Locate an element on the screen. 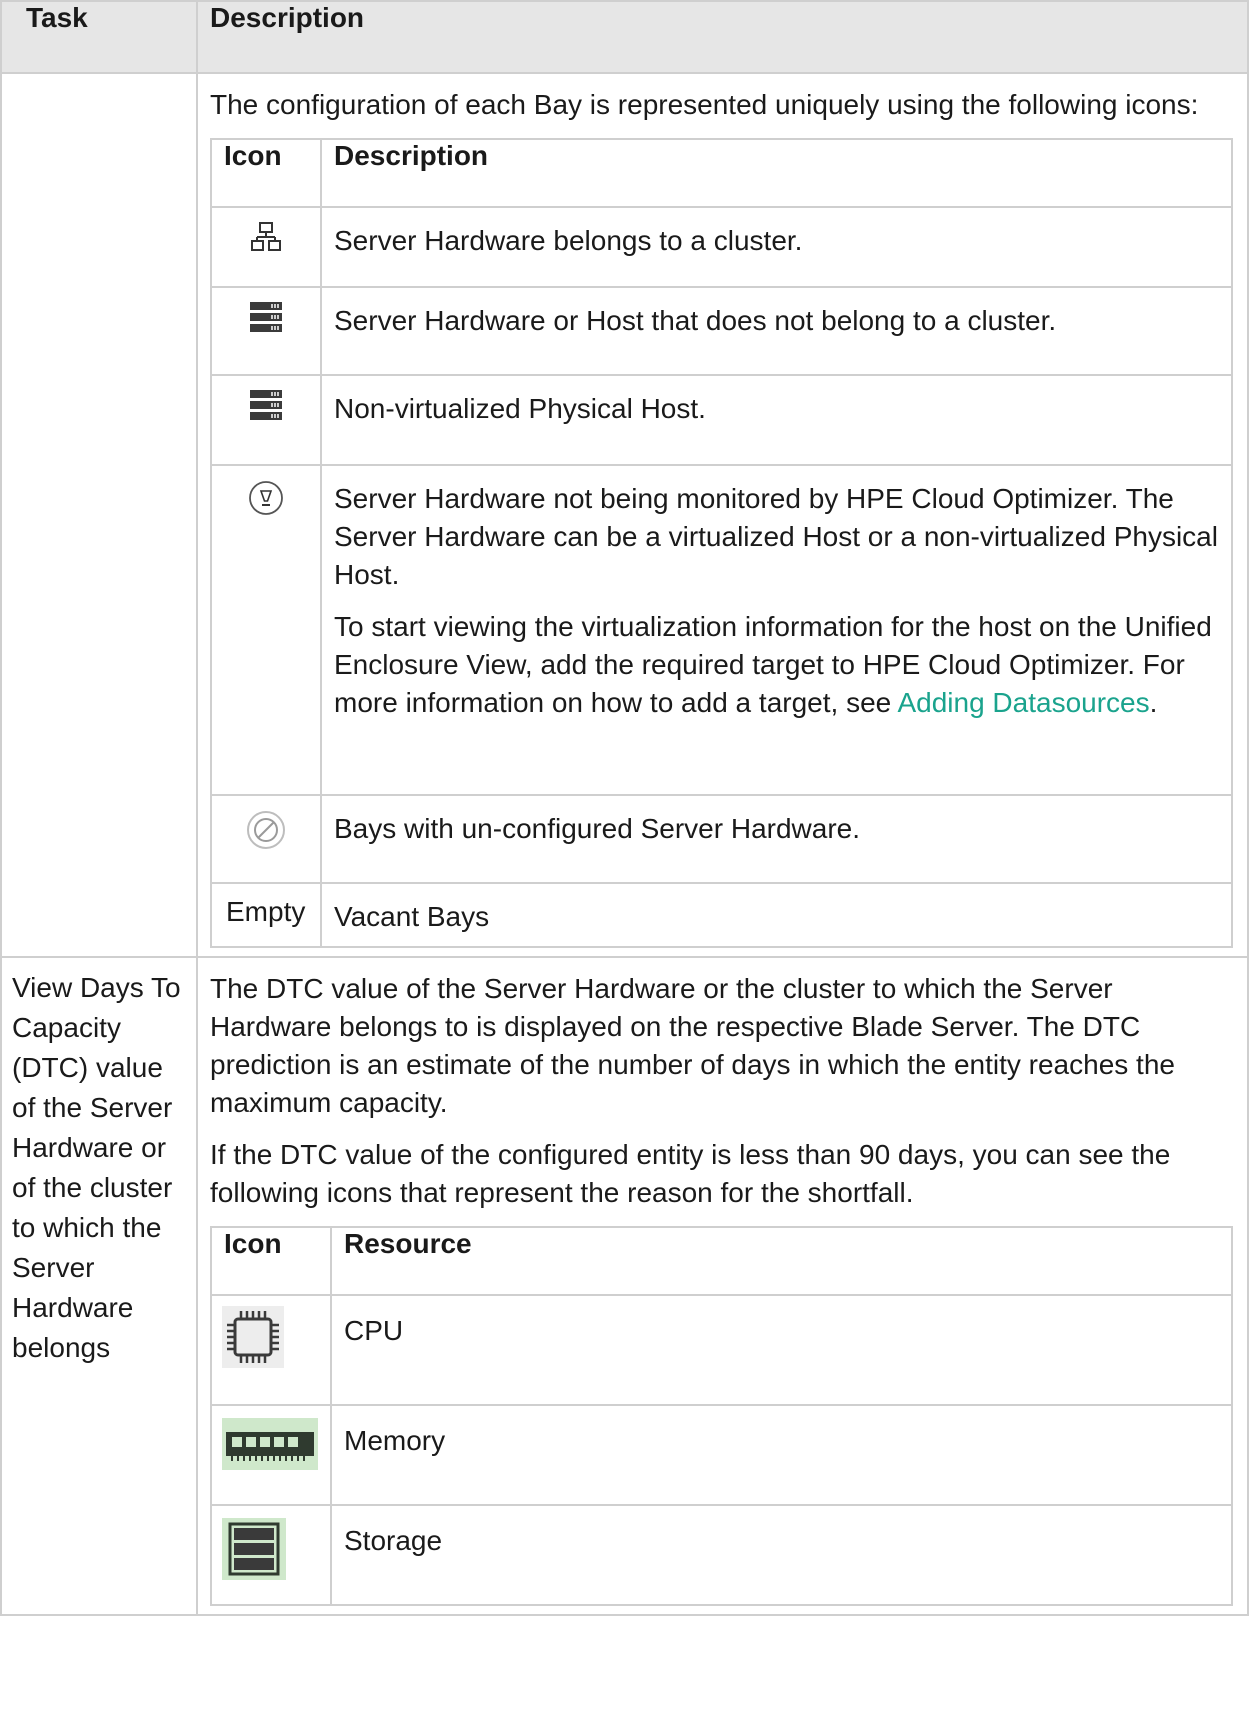 The image size is (1249, 1736). empty-icon-text: Empty is located at coordinates (266, 915).